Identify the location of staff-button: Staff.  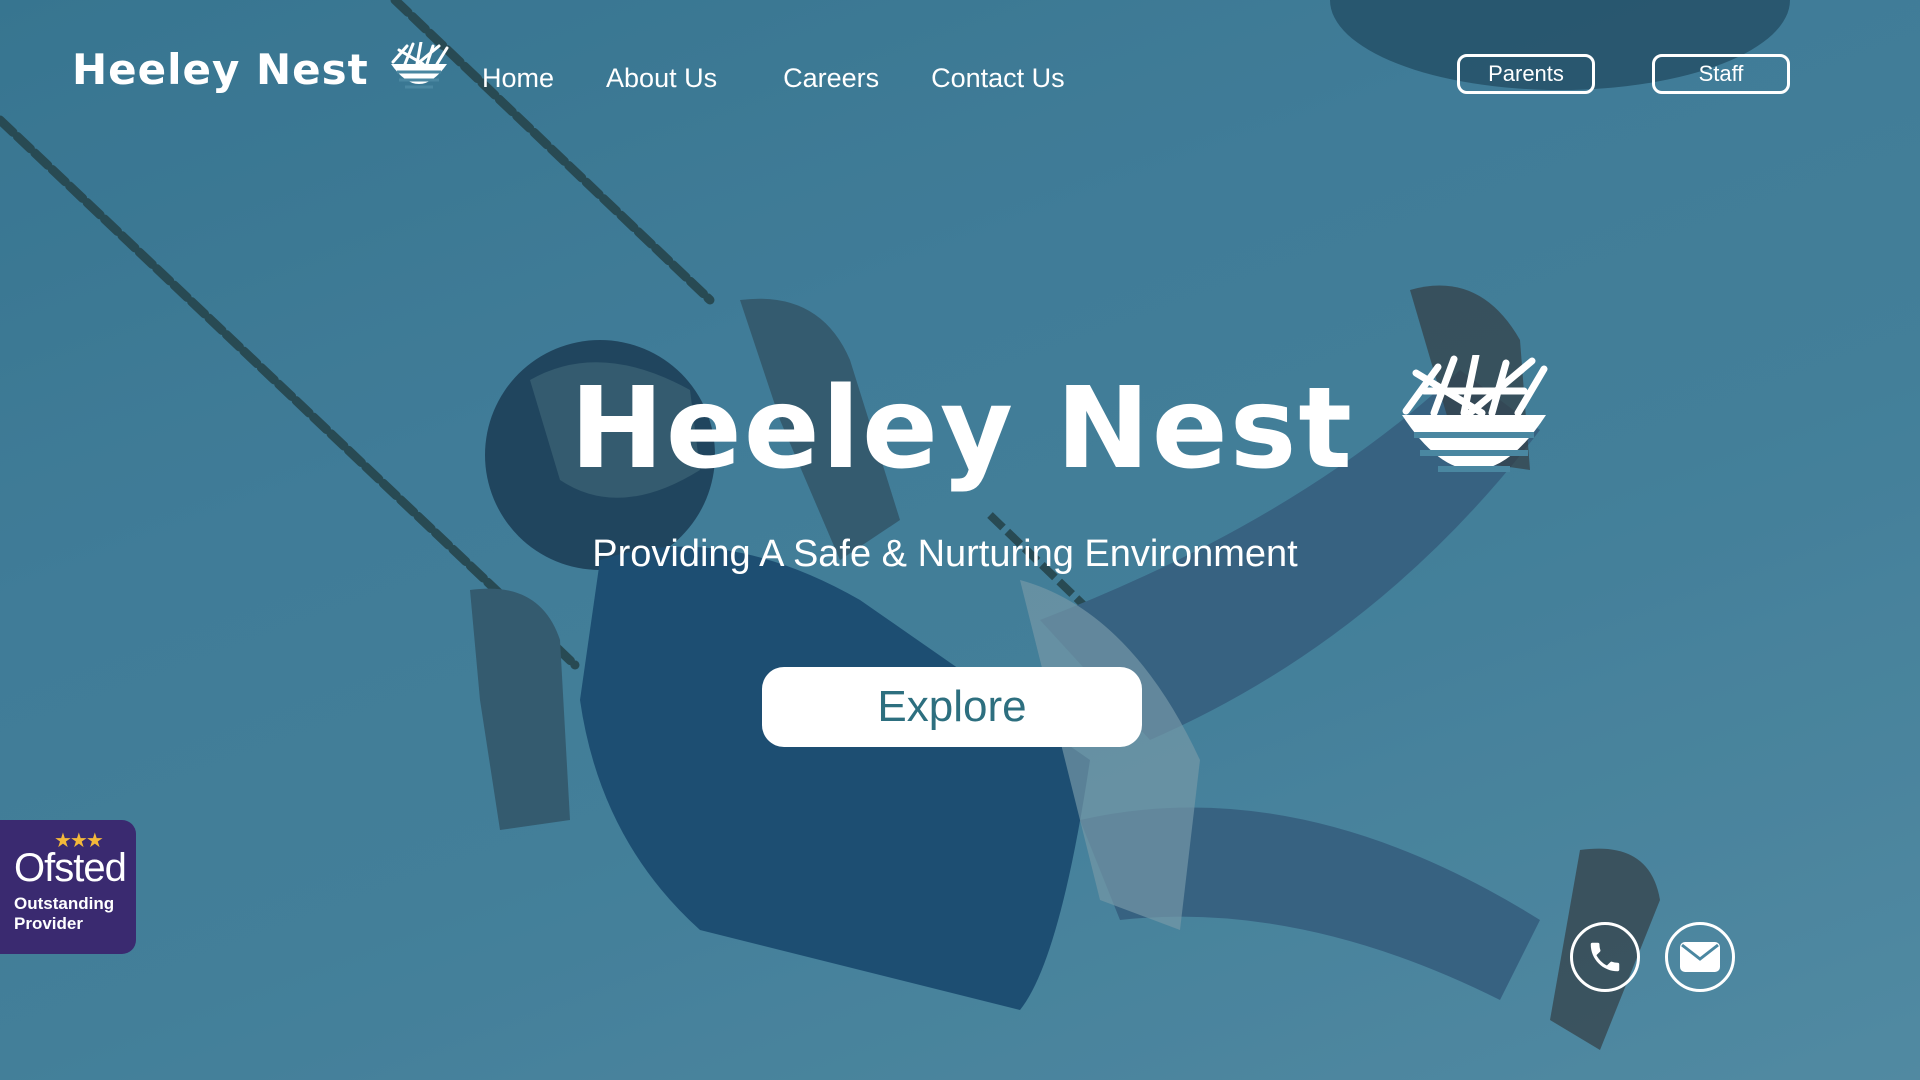
(1721, 74).